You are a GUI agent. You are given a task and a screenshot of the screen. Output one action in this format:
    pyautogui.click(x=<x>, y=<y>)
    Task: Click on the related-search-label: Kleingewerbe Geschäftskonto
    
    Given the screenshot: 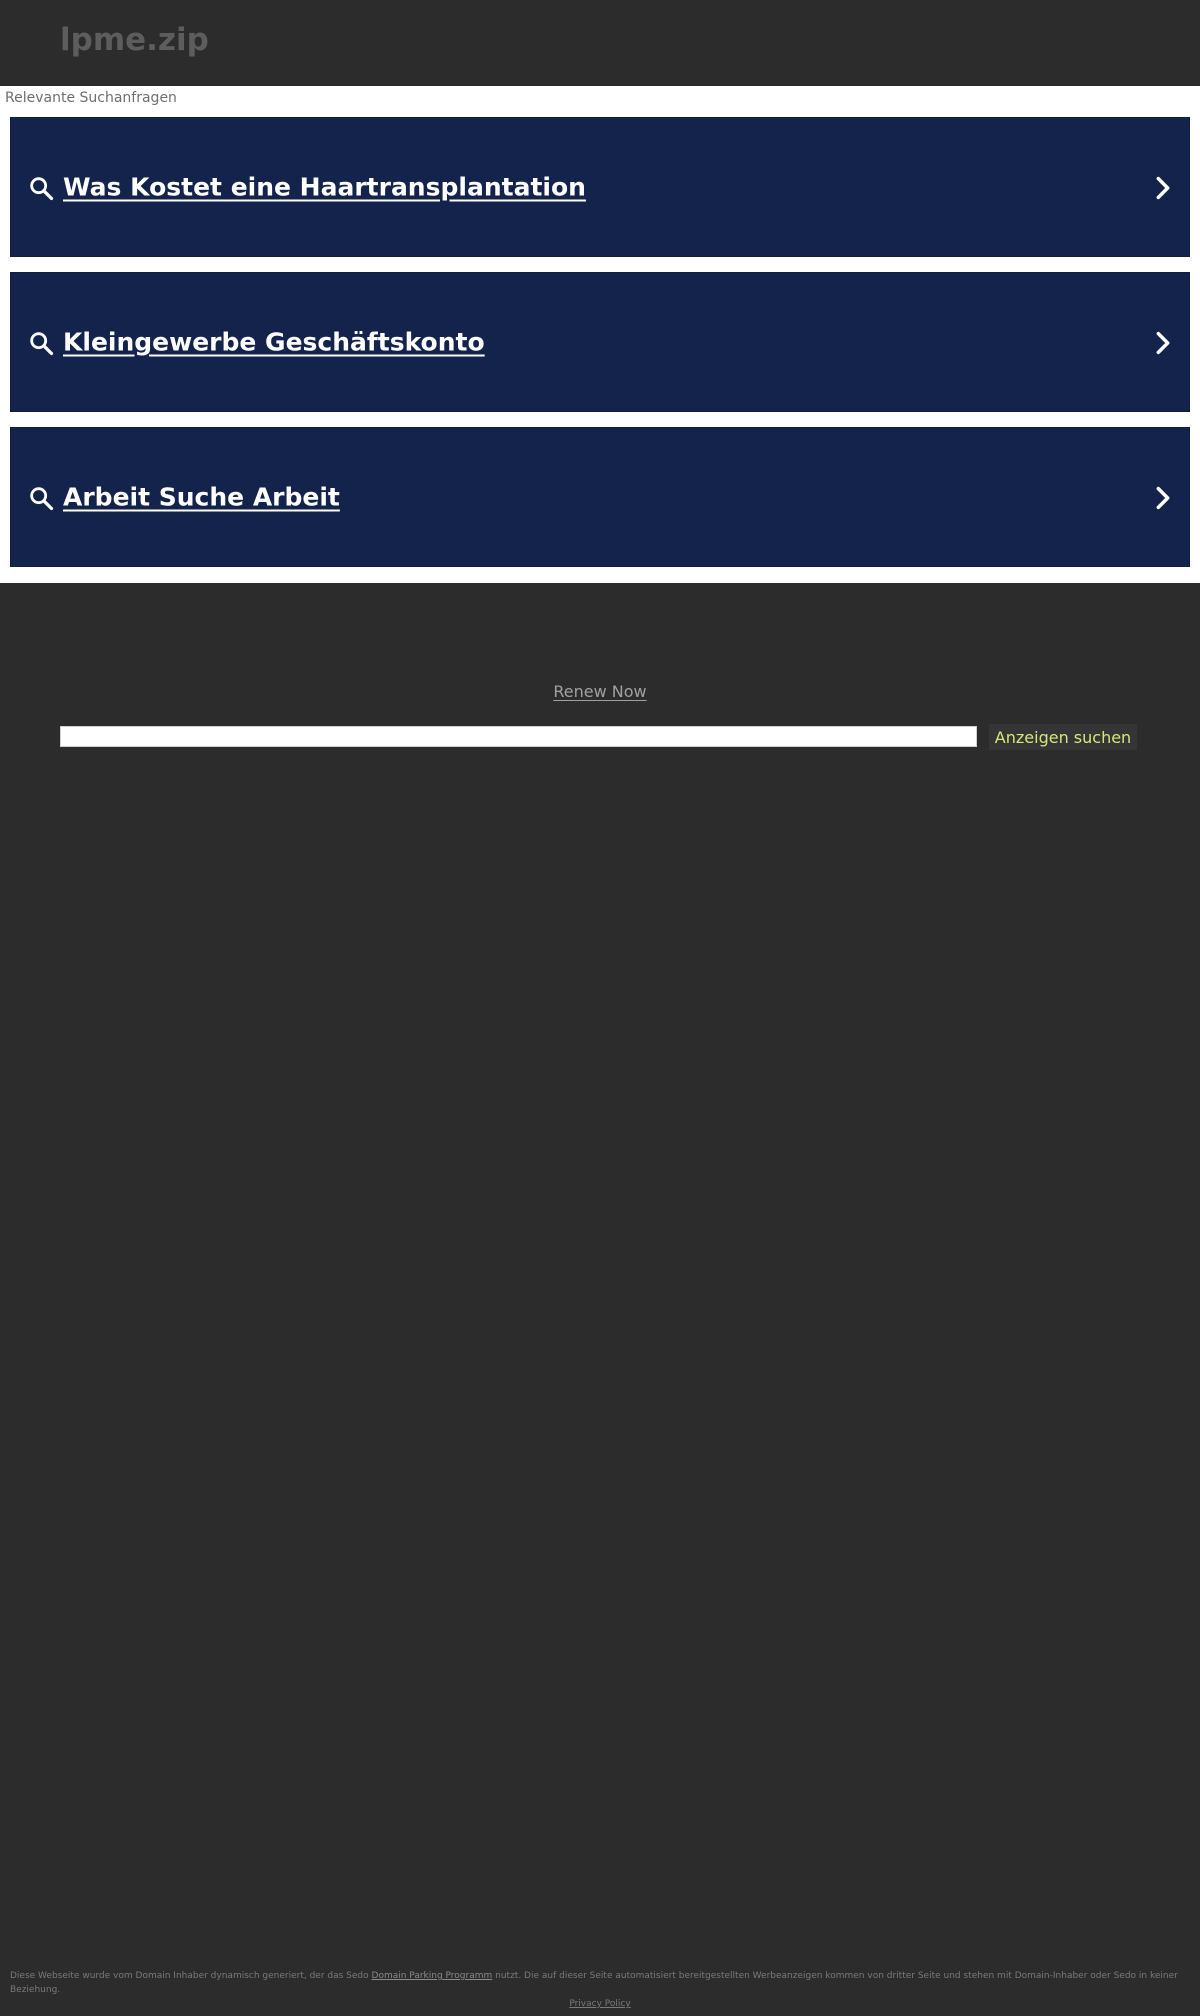 What is the action you would take?
    pyautogui.click(x=274, y=342)
    